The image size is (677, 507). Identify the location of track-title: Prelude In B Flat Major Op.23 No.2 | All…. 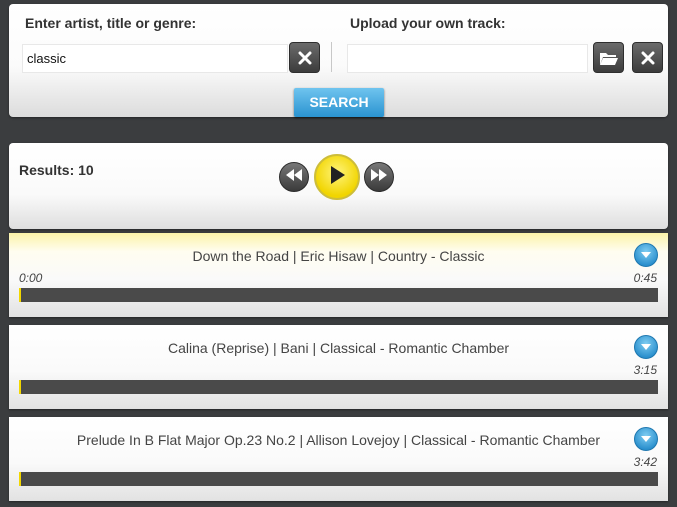
(338, 440).